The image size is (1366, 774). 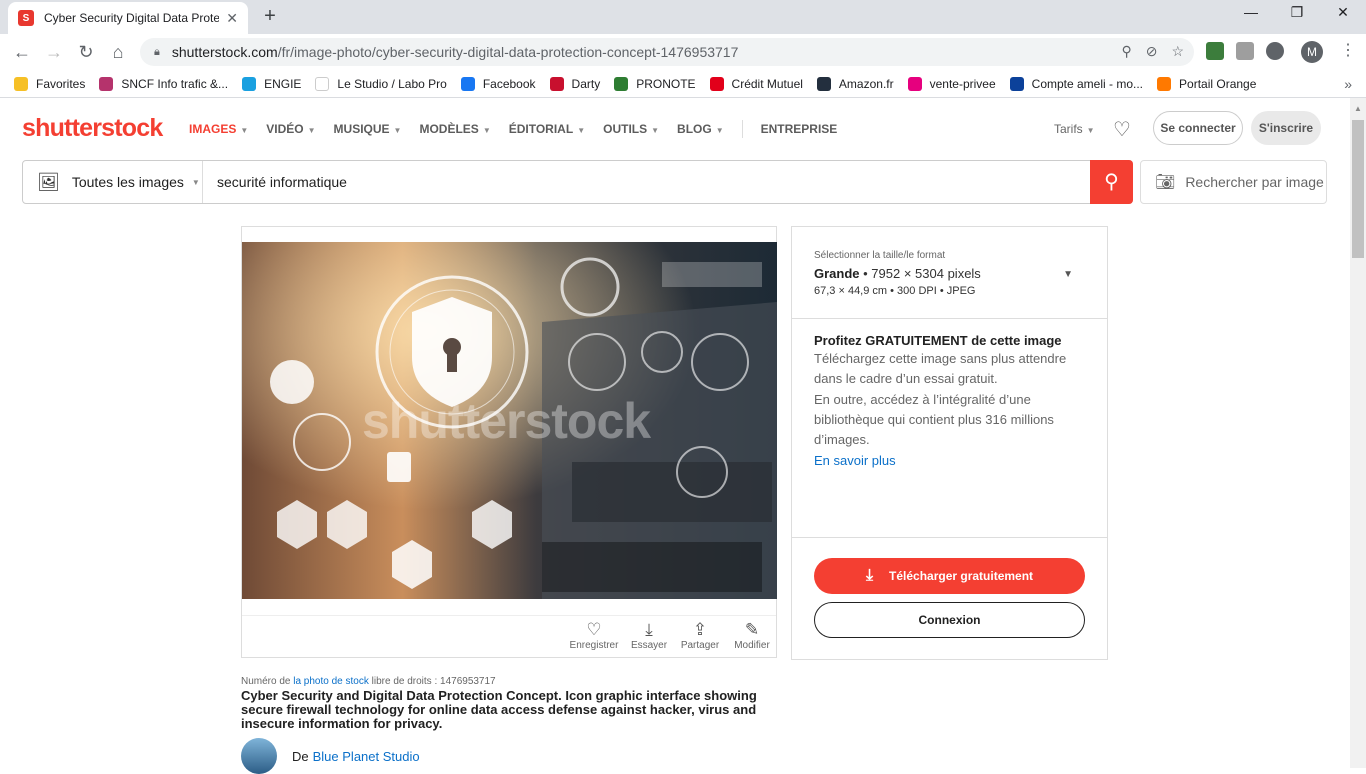 What do you see at coordinates (547, 130) in the screenshot?
I see `nav-editorial: ÉDITORIAL ▼` at bounding box center [547, 130].